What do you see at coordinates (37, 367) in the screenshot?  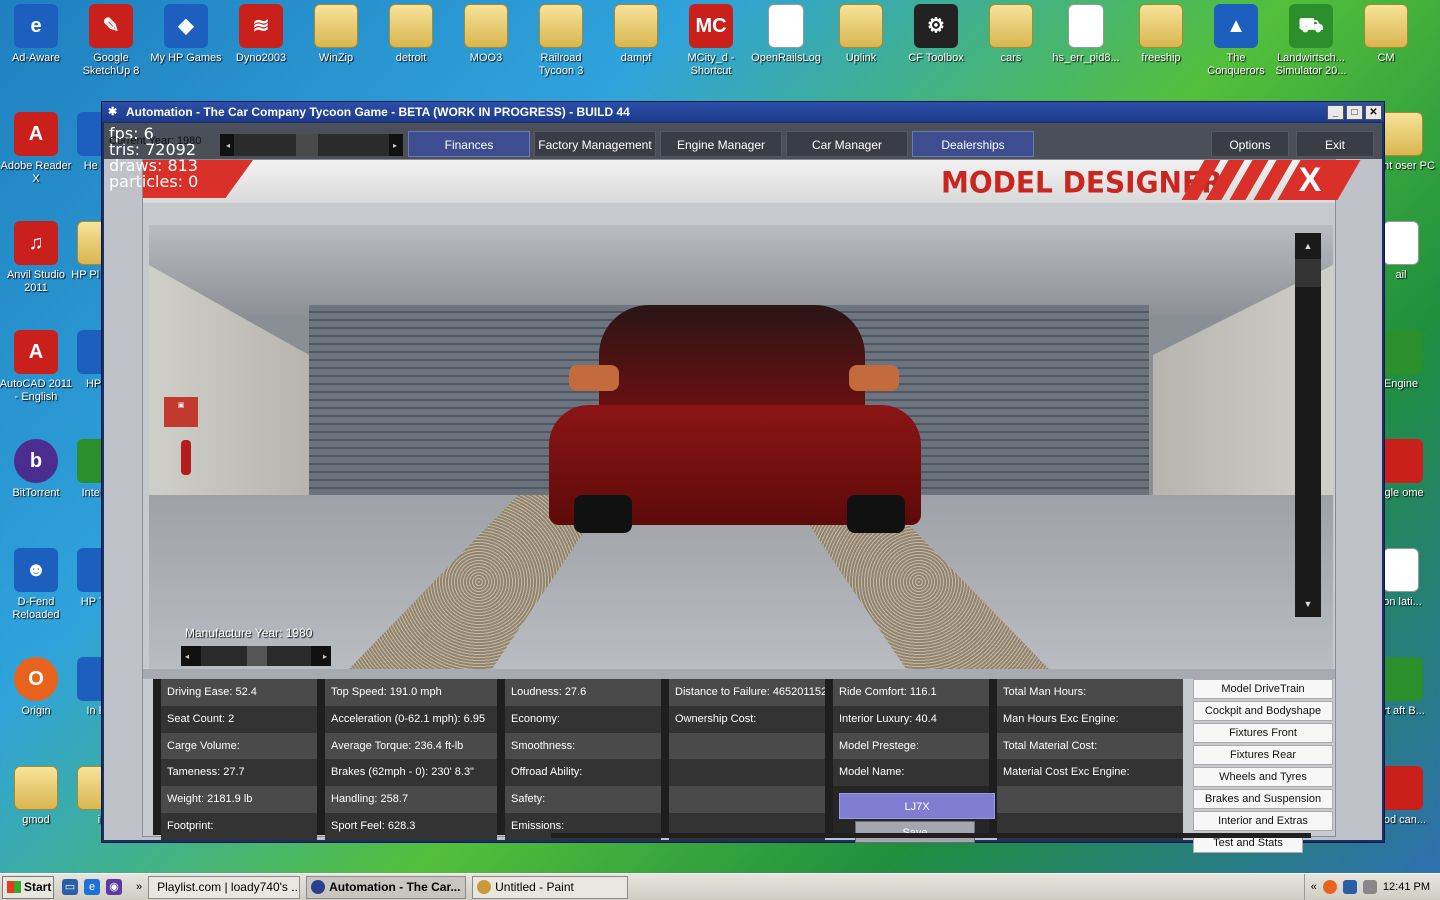 I see `desktop-icon: A AutoCAD 2011 - English` at bounding box center [37, 367].